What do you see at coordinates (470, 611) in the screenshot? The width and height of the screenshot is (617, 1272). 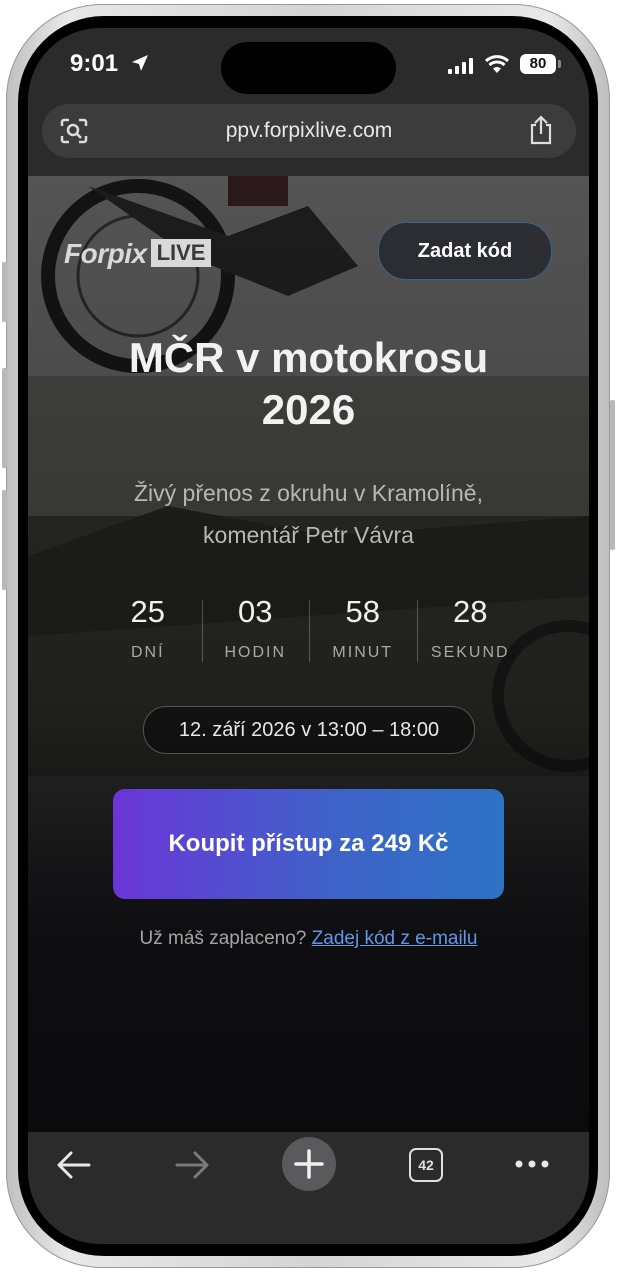 I see `countdown-value: 28` at bounding box center [470, 611].